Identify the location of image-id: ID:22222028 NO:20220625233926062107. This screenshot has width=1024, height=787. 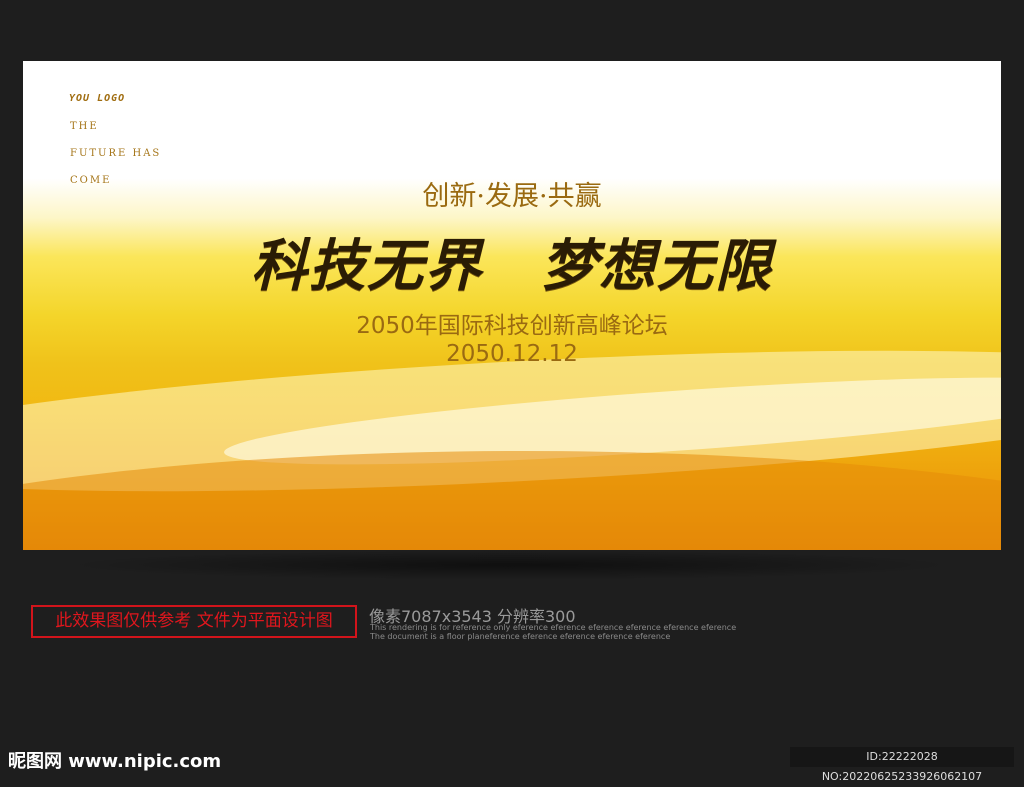
(902, 765).